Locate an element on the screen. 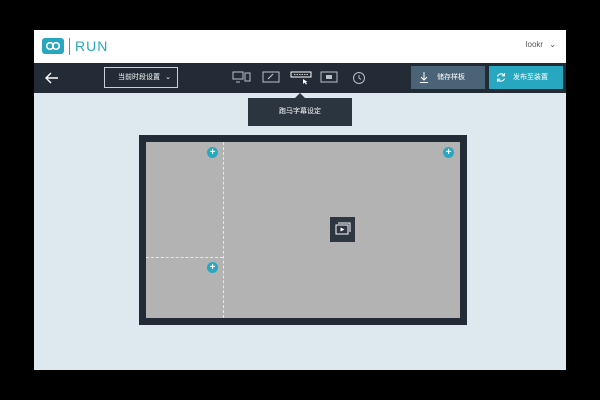 This screenshot has width=600, height=400. add-content-button-left-bottom: + is located at coordinates (212, 267).